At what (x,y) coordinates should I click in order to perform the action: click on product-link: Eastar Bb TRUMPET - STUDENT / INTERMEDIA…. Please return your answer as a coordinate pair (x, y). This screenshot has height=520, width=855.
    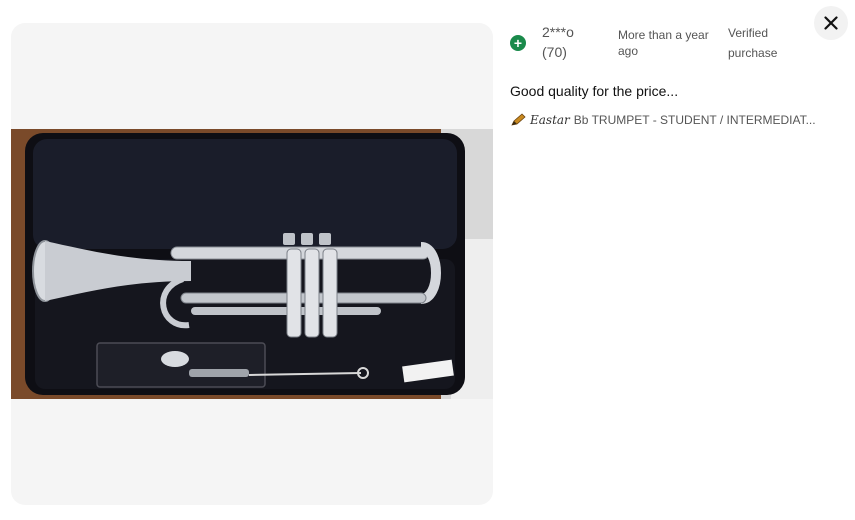
    Looking at the image, I should click on (675, 120).